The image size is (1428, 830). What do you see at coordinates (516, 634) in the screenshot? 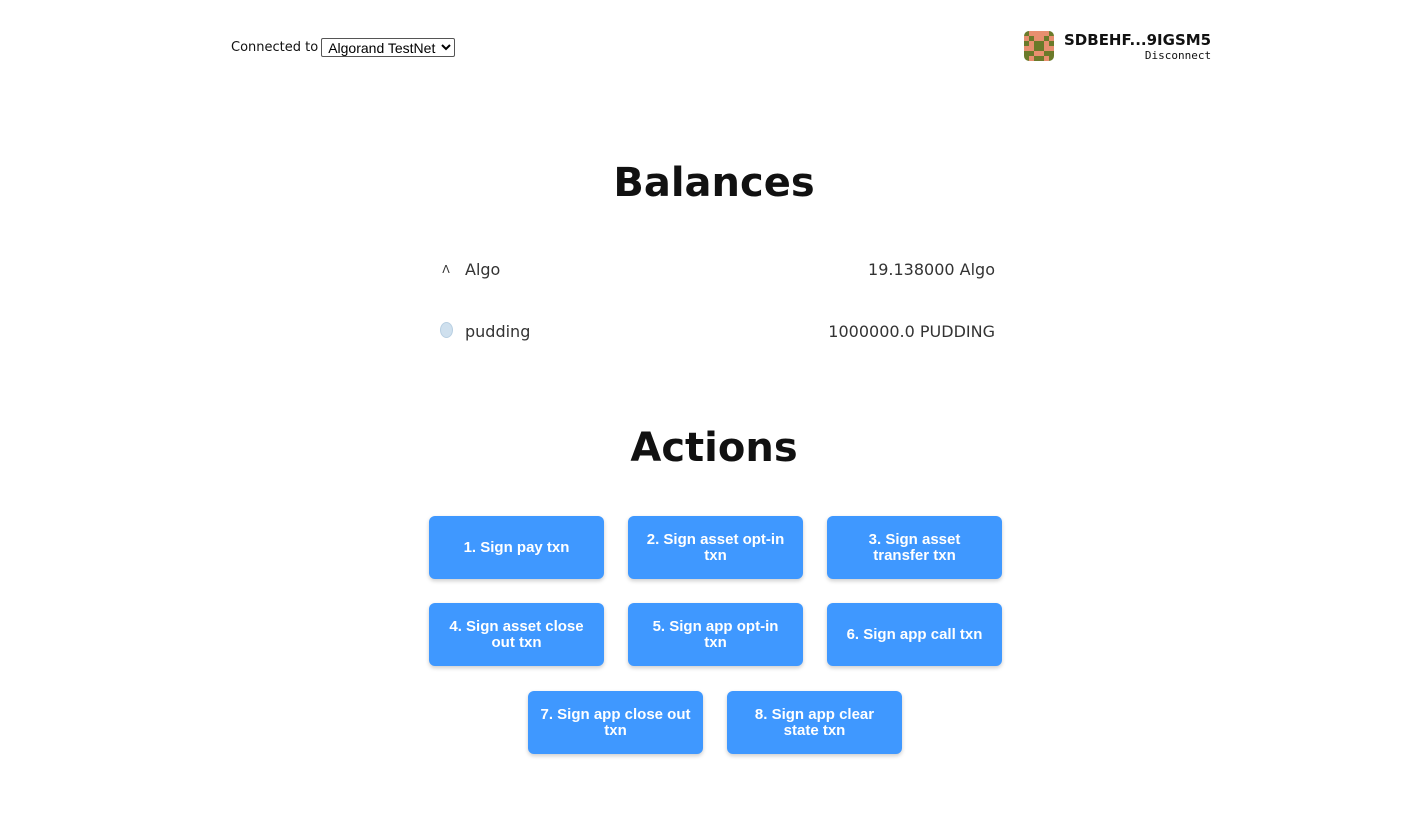
I see `sign-asset-close-out-button: 4. Sign asset close out txn` at bounding box center [516, 634].